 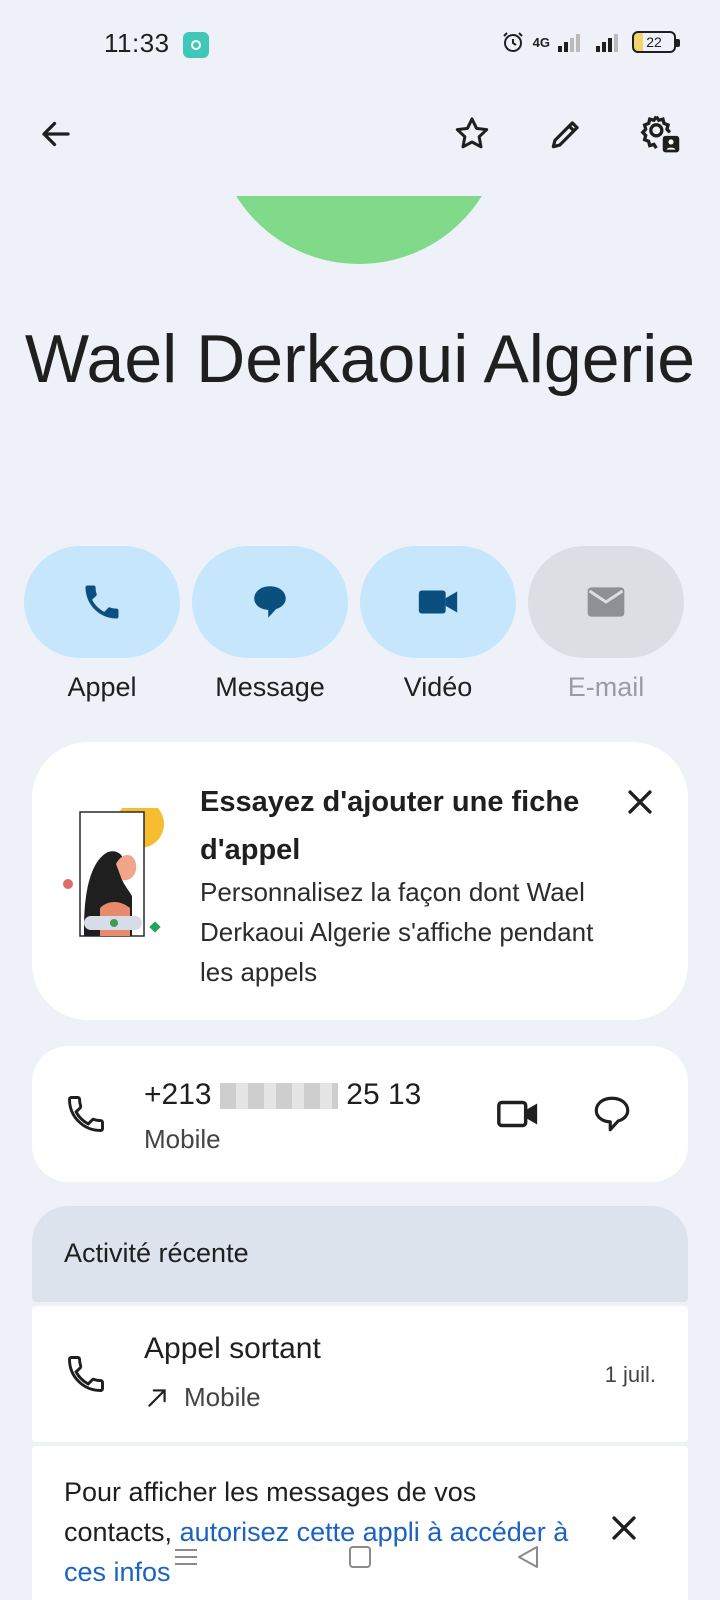 I want to click on pencil-icon, so click(x=565, y=135).